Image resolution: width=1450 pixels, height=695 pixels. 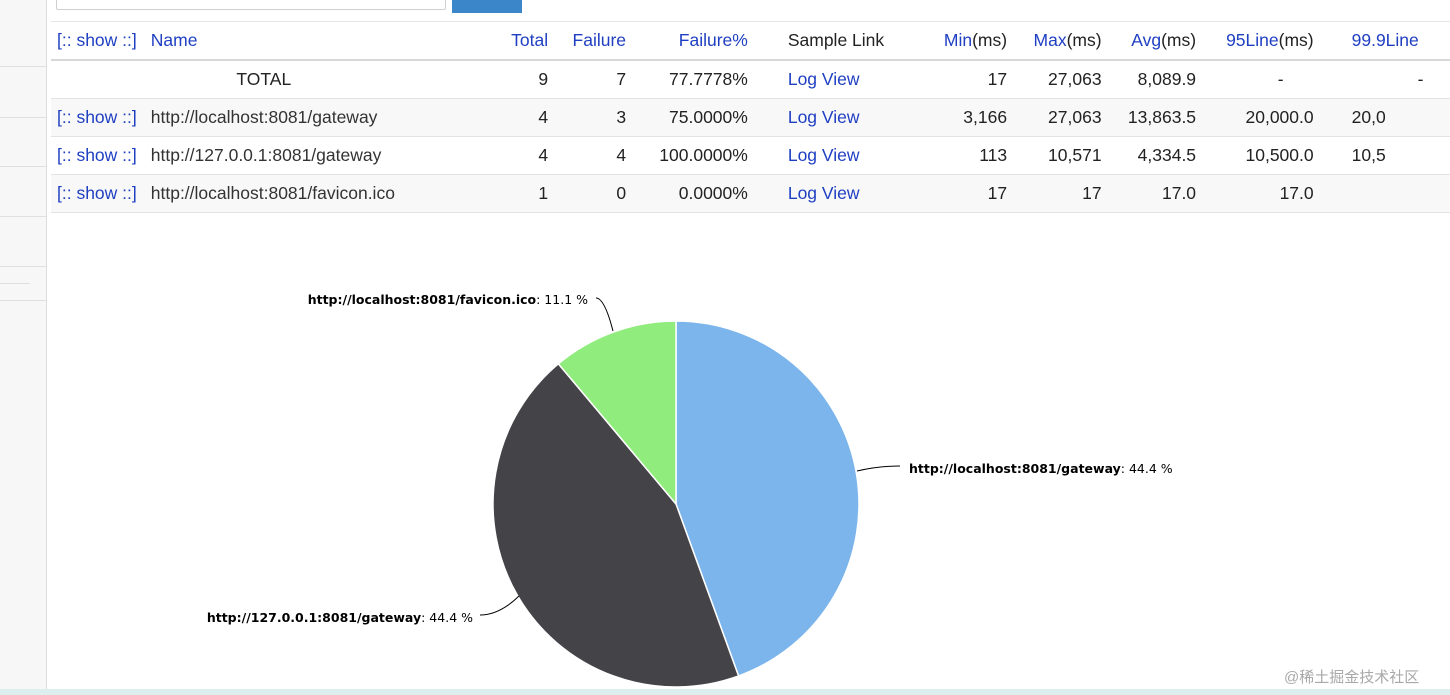 What do you see at coordinates (1092, 193) in the screenshot?
I see `cell-max: 17` at bounding box center [1092, 193].